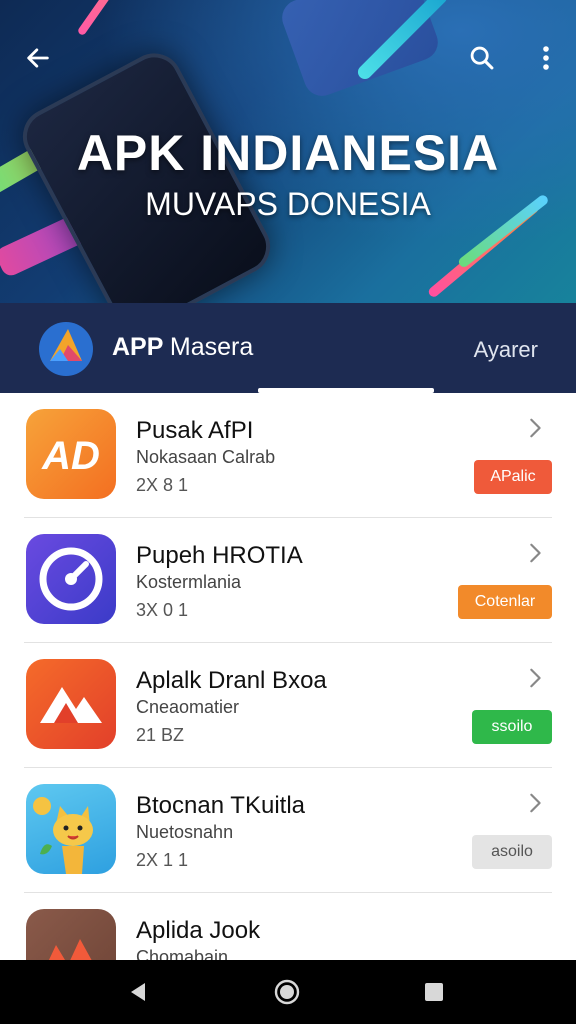 The width and height of the screenshot is (576, 1024). I want to click on more-vertical-icon, so click(546, 58).